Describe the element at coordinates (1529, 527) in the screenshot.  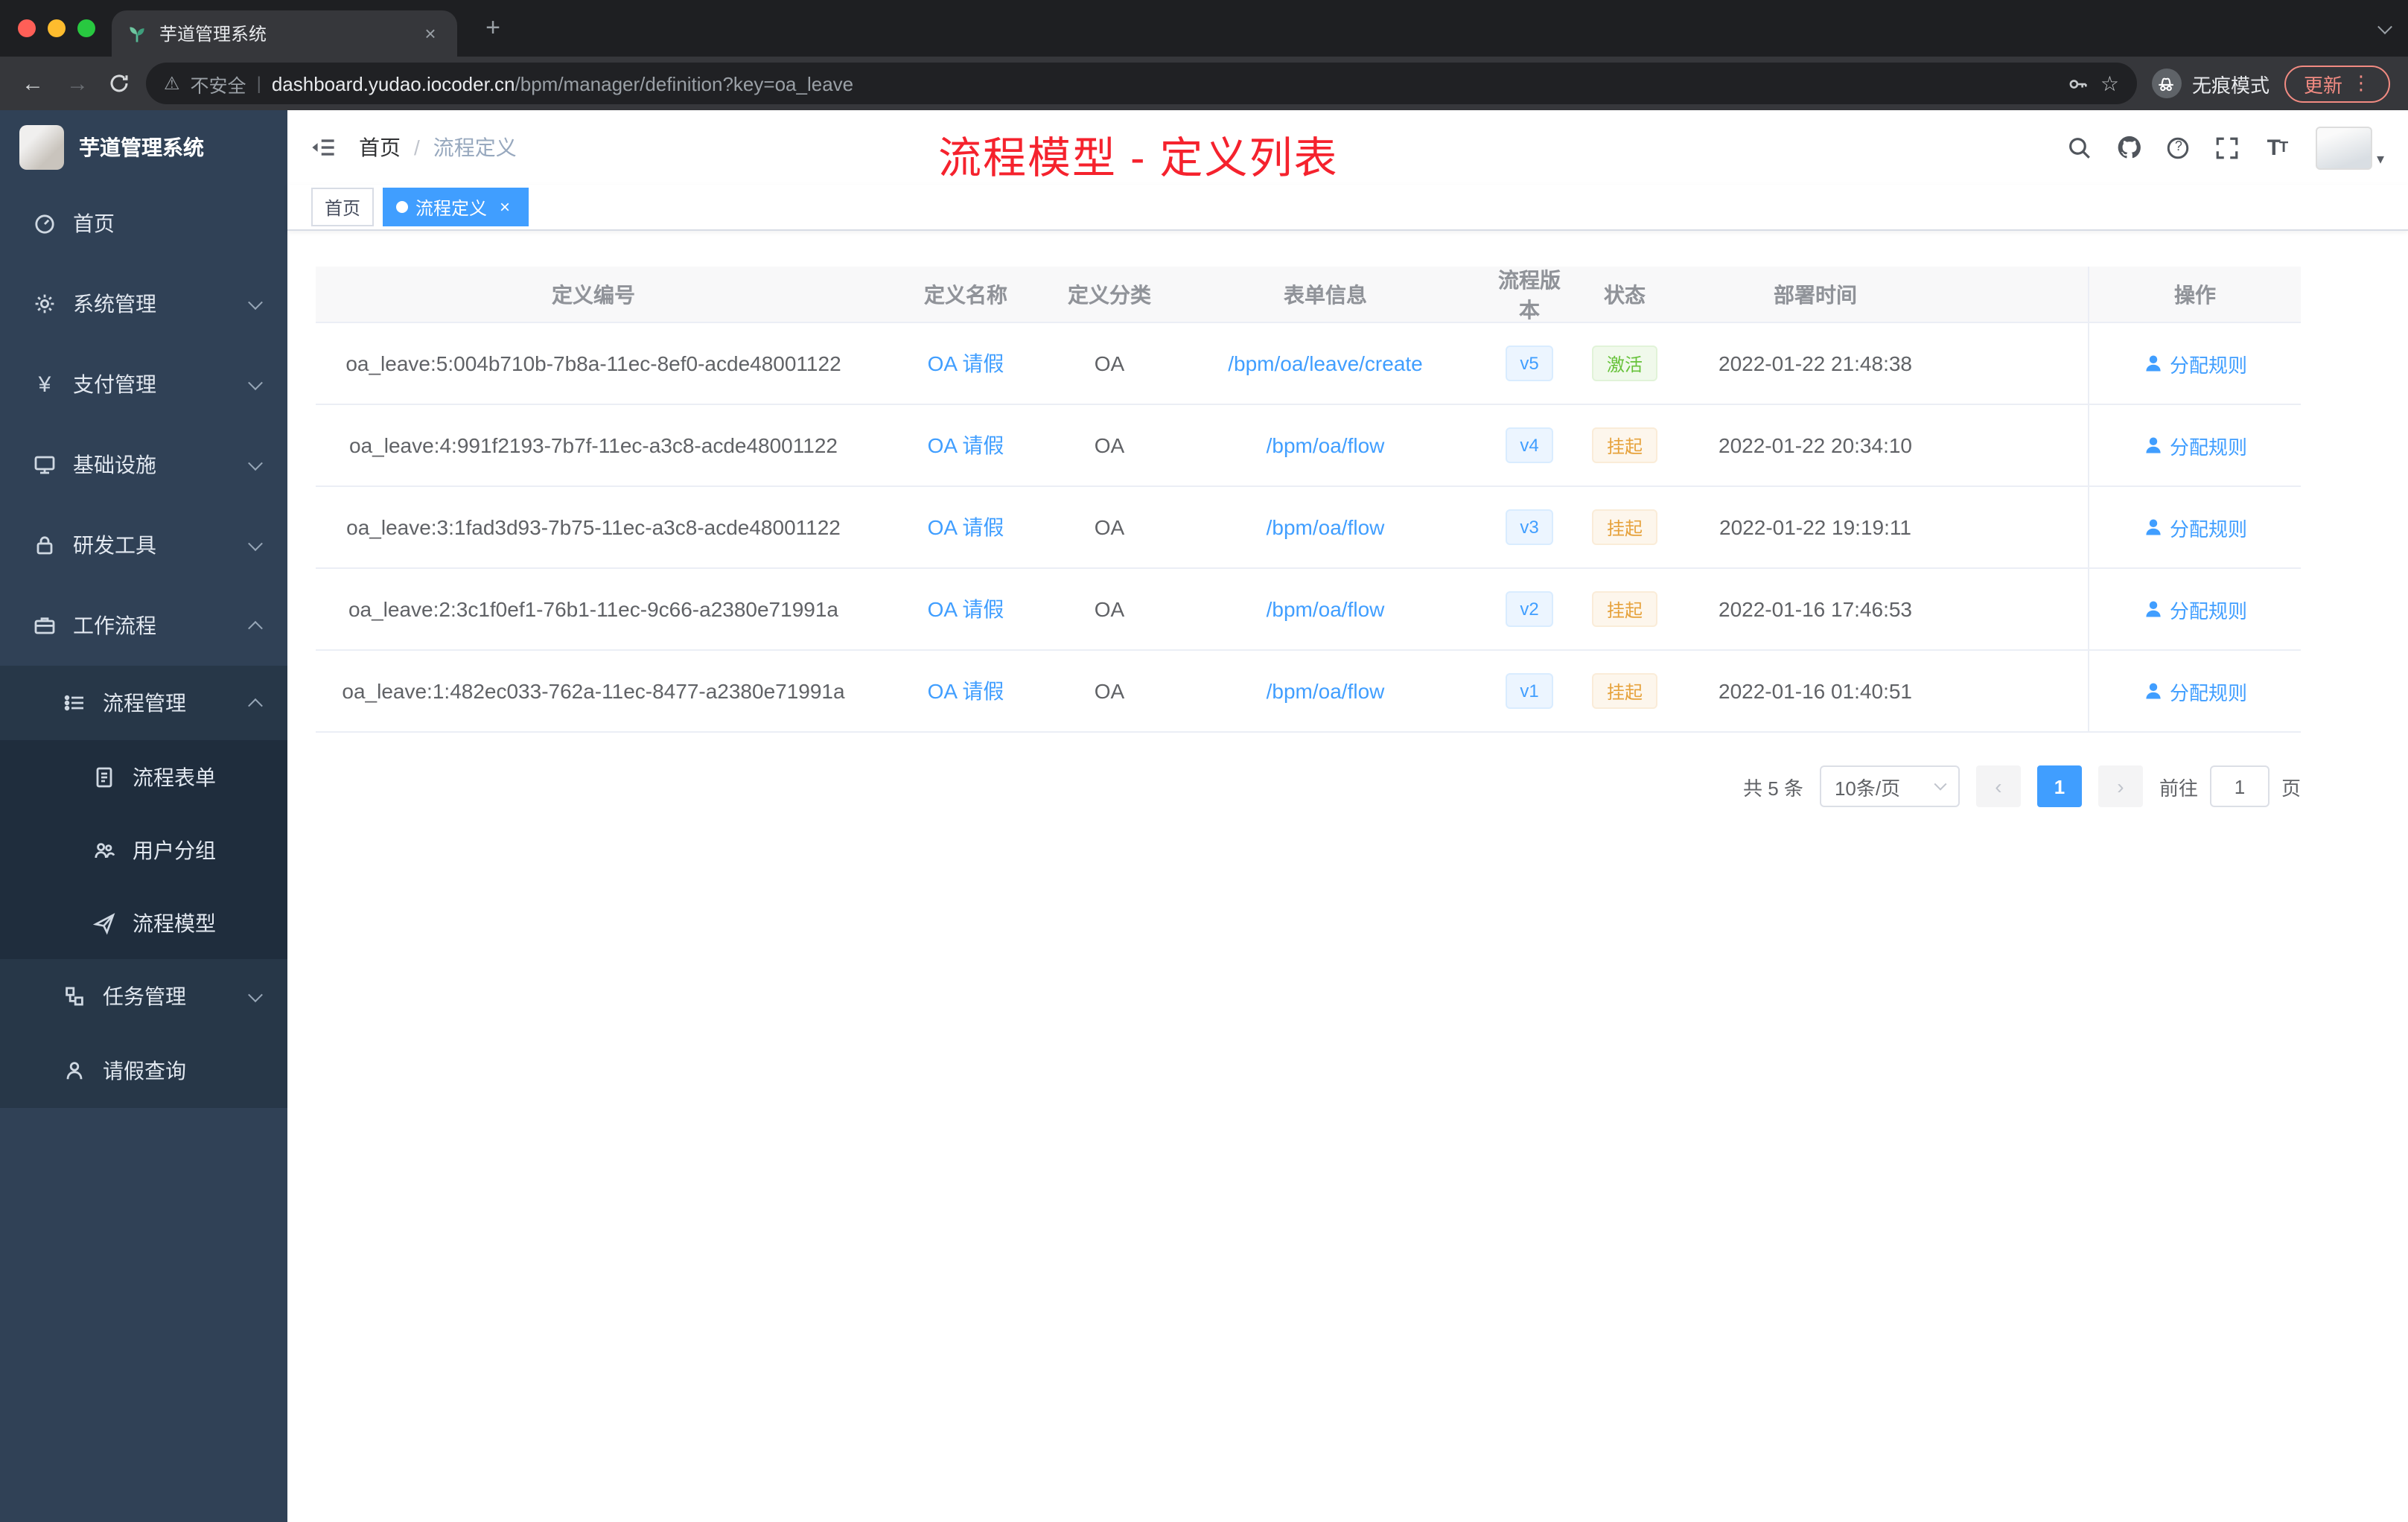
I see `version-tag: v3` at that location.